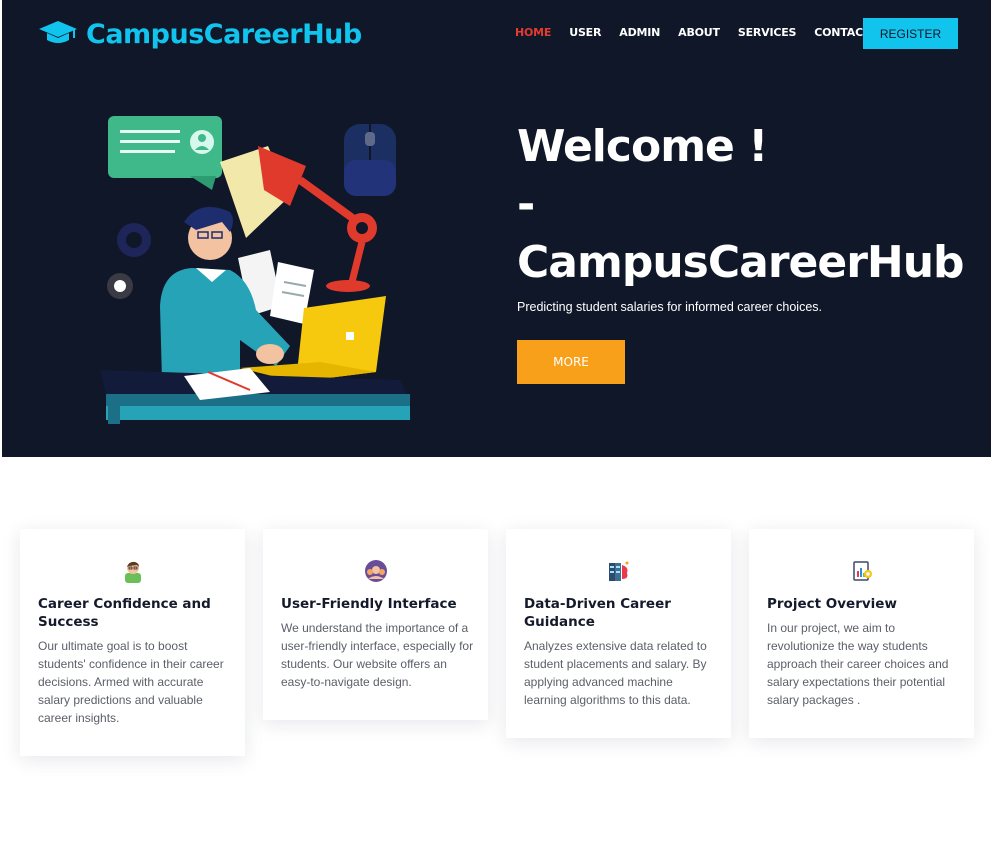 The width and height of the screenshot is (993, 853). I want to click on main-nav: HOME USER ADMIN ABOUT SERVICES CONTACT, so click(692, 32).